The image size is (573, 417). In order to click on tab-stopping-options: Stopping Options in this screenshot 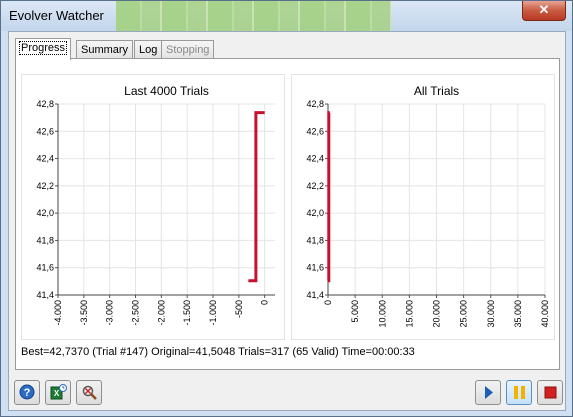, I will do `click(188, 57)`.